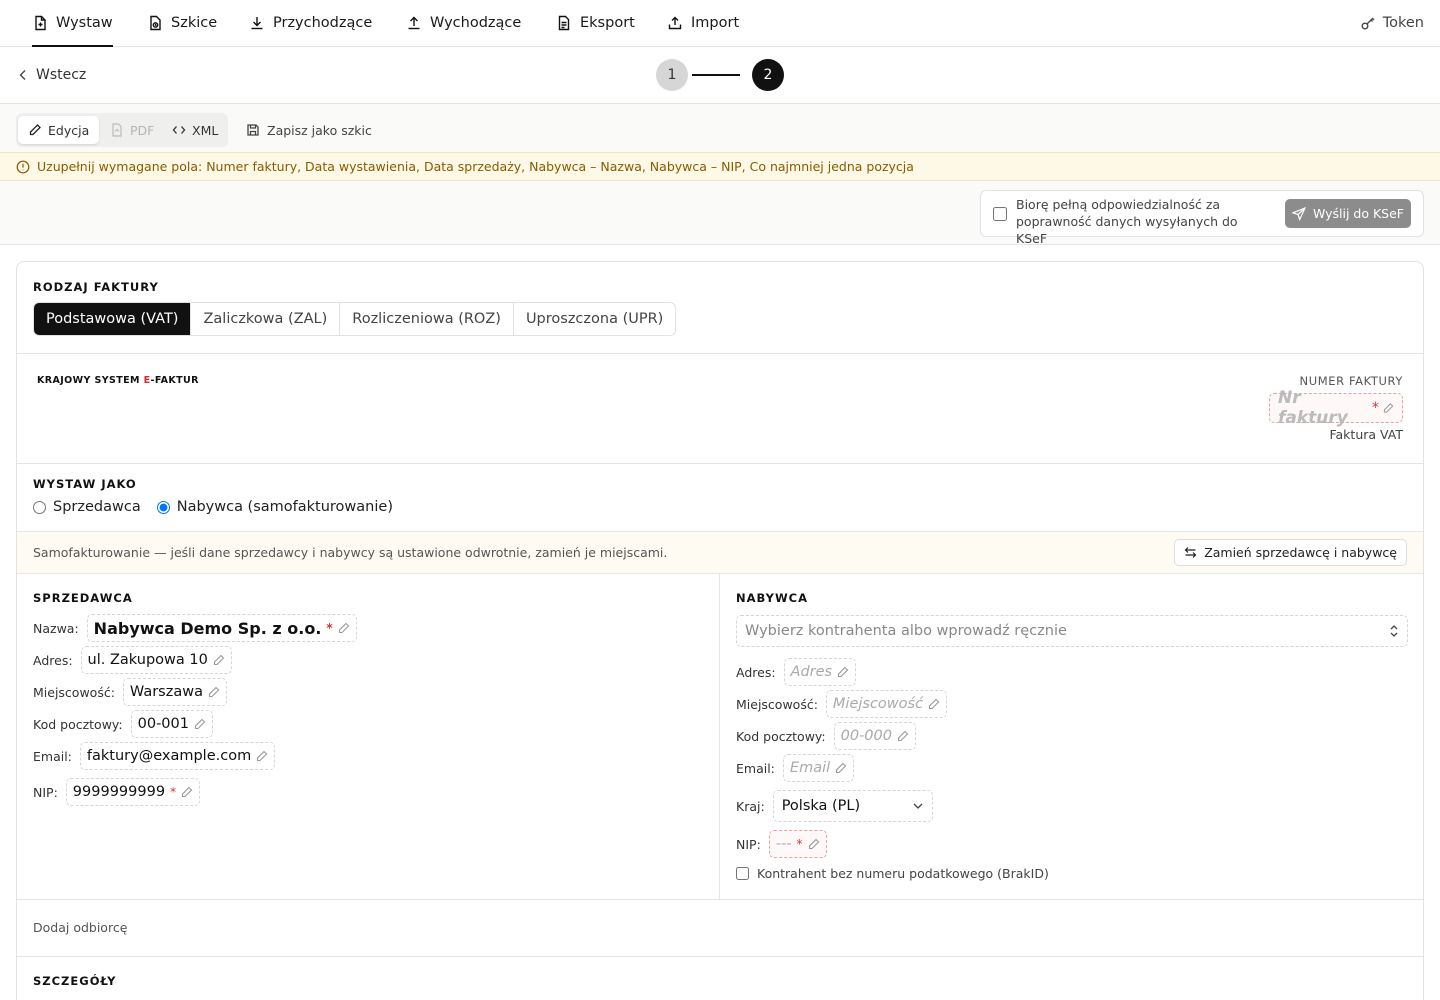 This screenshot has width=1440, height=1000. What do you see at coordinates (309, 130) in the screenshot?
I see `save-draft-button: Zapisz jako szkic` at bounding box center [309, 130].